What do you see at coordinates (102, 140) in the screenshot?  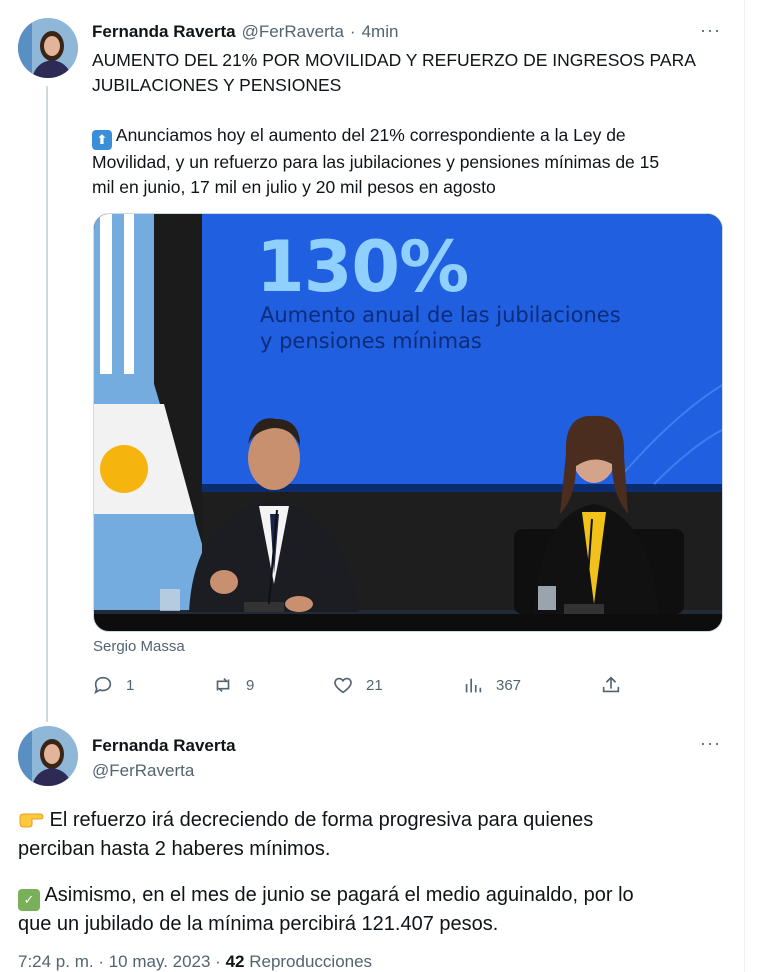 I see `up-arrow-emoji-icon: ⬆` at bounding box center [102, 140].